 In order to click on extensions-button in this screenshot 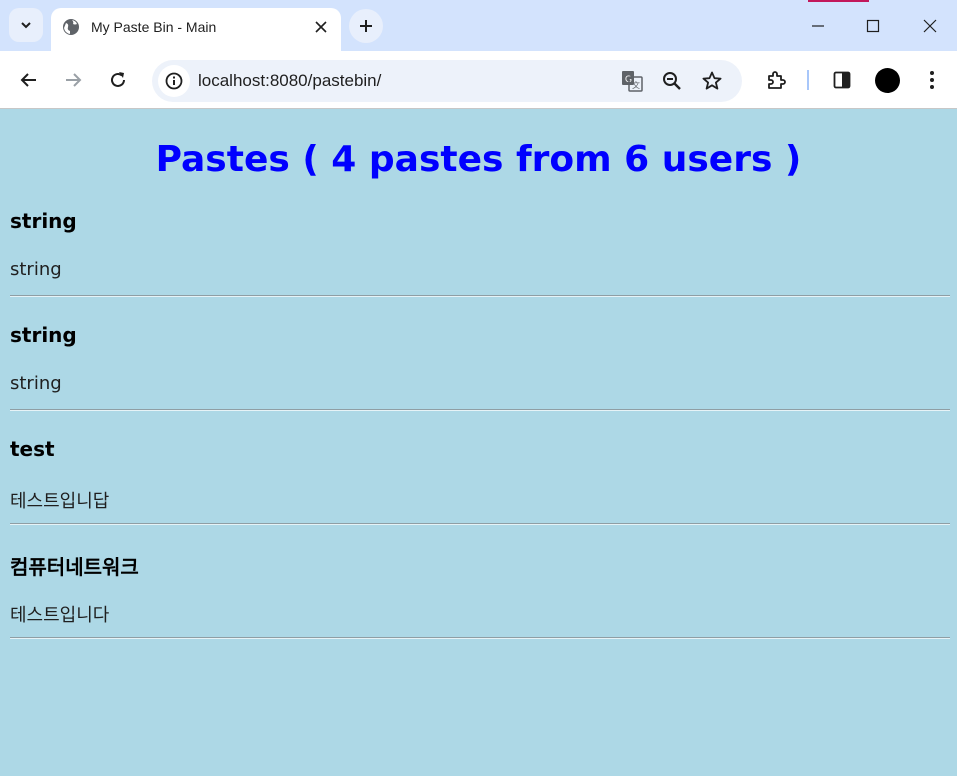, I will do `click(776, 80)`.